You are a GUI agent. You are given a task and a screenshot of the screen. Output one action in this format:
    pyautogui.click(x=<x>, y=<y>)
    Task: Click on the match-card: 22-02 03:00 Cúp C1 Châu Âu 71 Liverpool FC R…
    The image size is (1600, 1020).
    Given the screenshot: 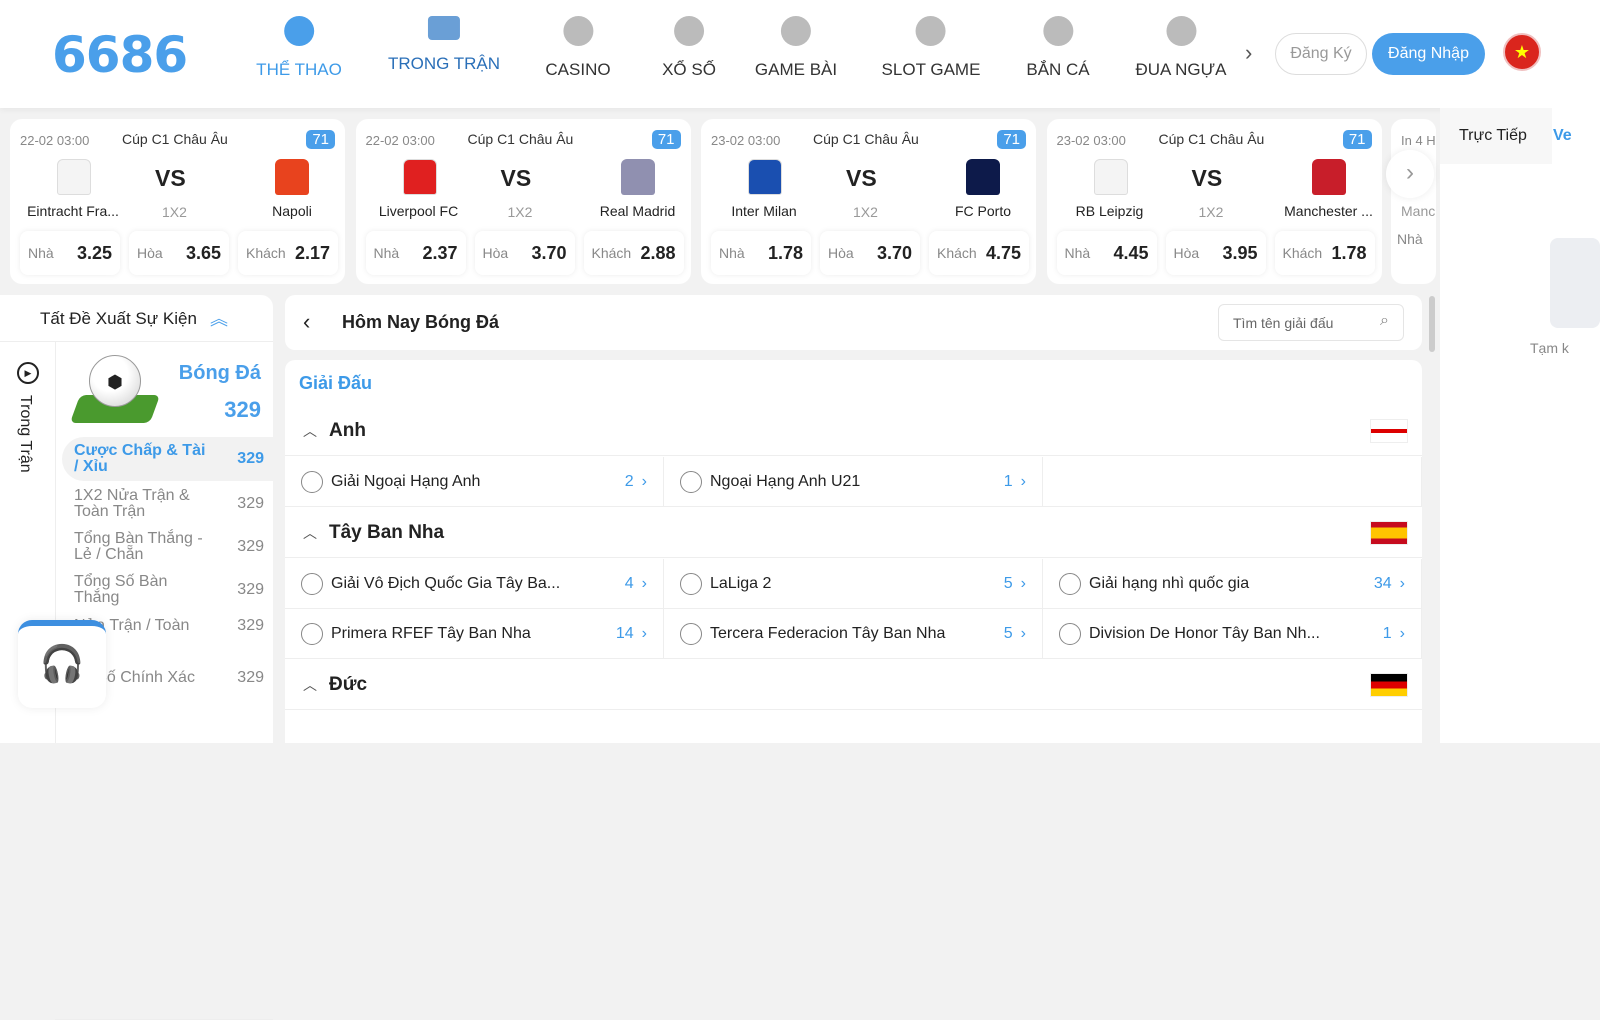 What is the action you would take?
    pyautogui.click(x=523, y=201)
    